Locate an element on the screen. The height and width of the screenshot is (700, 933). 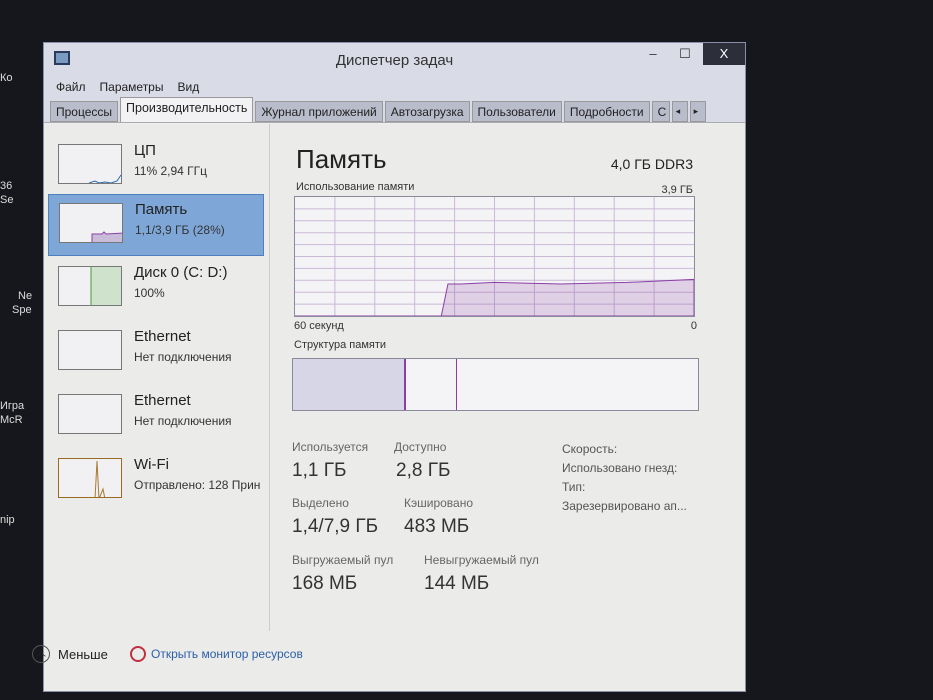
footer: ︿ Меньше Открыть монитор ресурсов is located at coordinates (388, 661).